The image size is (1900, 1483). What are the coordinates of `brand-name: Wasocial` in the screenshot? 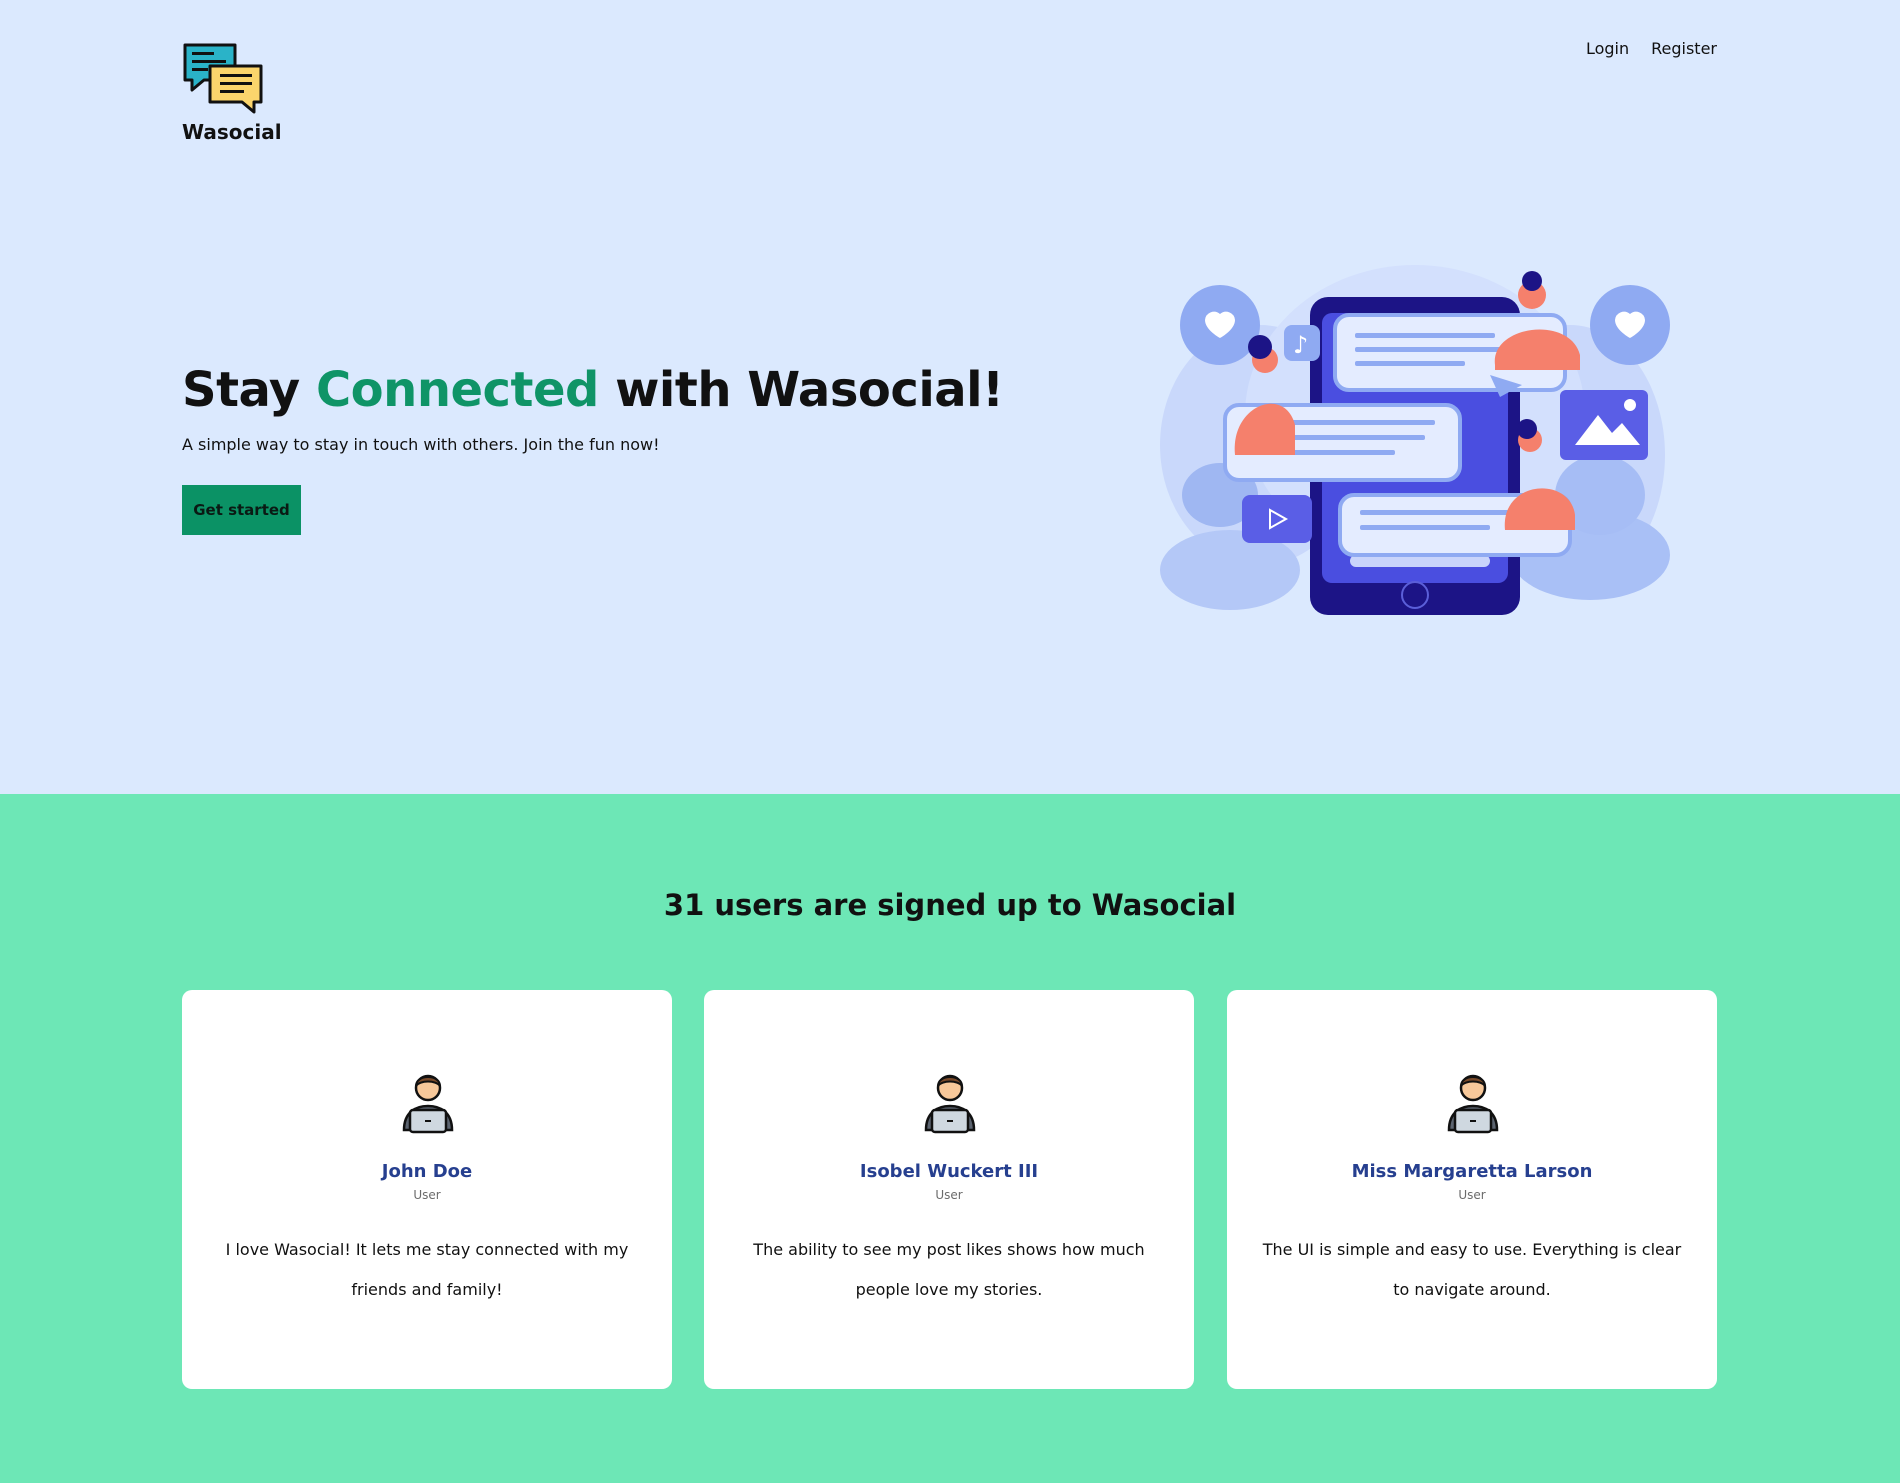 It's located at (232, 132).